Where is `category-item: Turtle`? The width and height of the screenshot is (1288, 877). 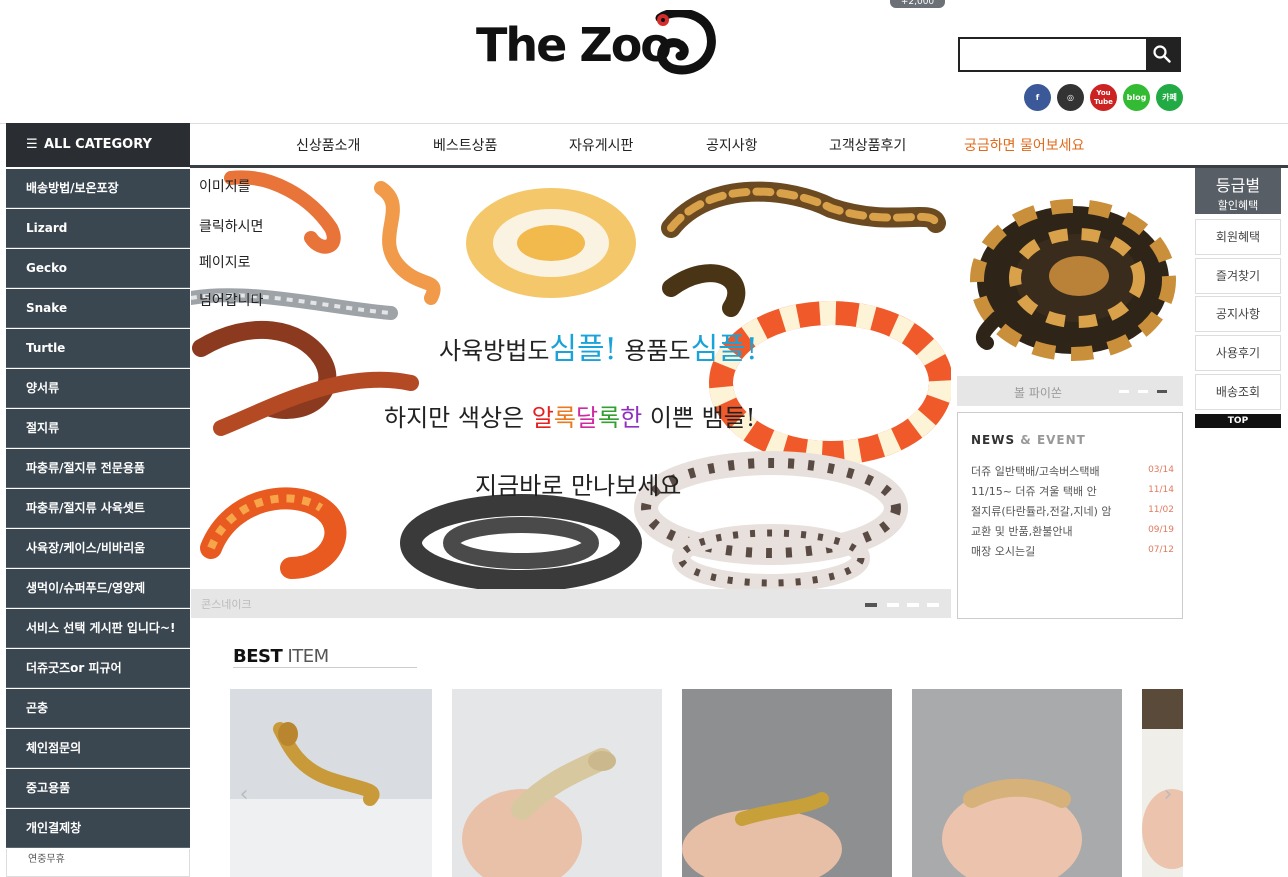 category-item: Turtle is located at coordinates (98, 348).